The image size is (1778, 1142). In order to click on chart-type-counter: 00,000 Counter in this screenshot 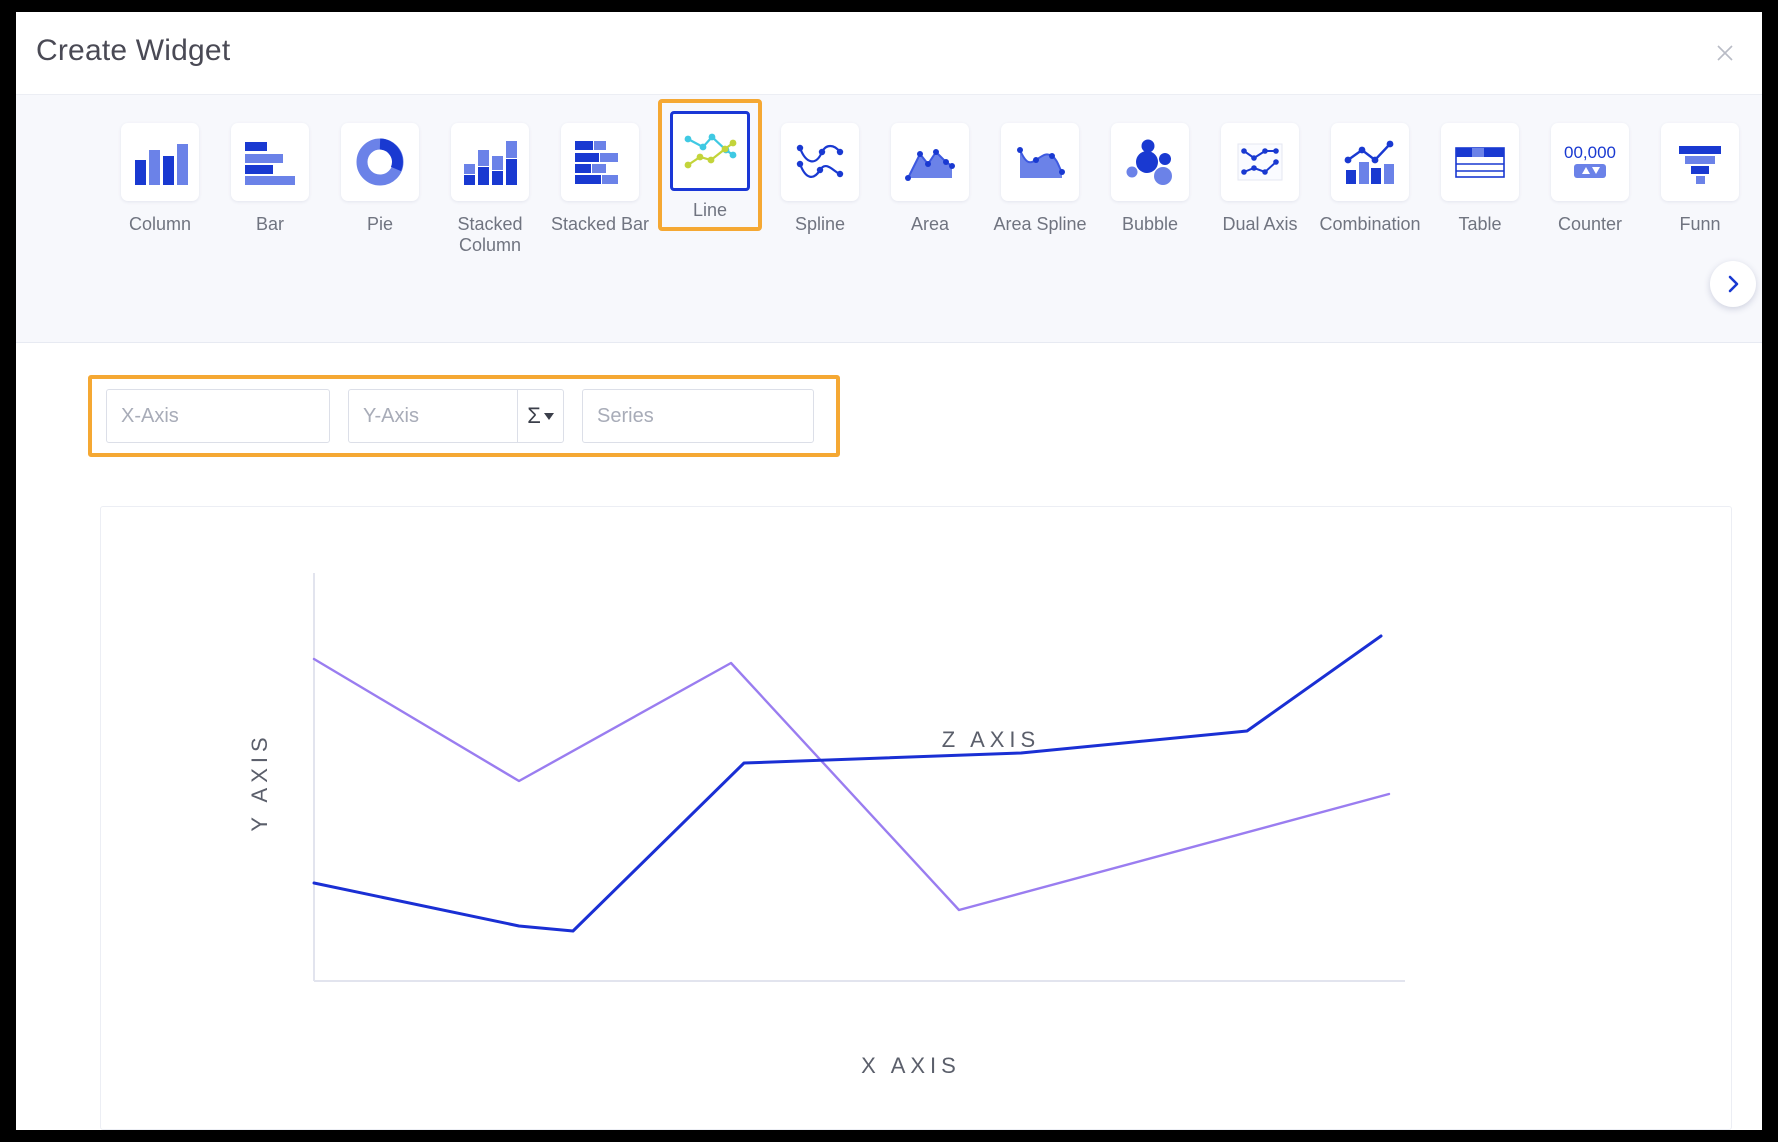, I will do `click(1590, 173)`.